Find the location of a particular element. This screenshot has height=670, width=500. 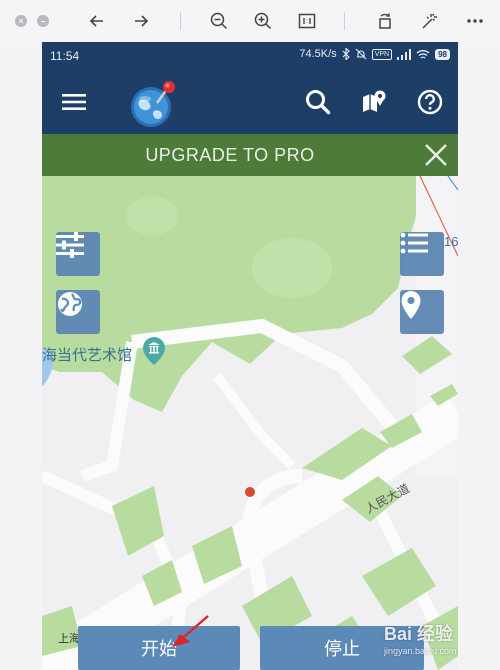

back-arrow-icon is located at coordinates (97, 21).